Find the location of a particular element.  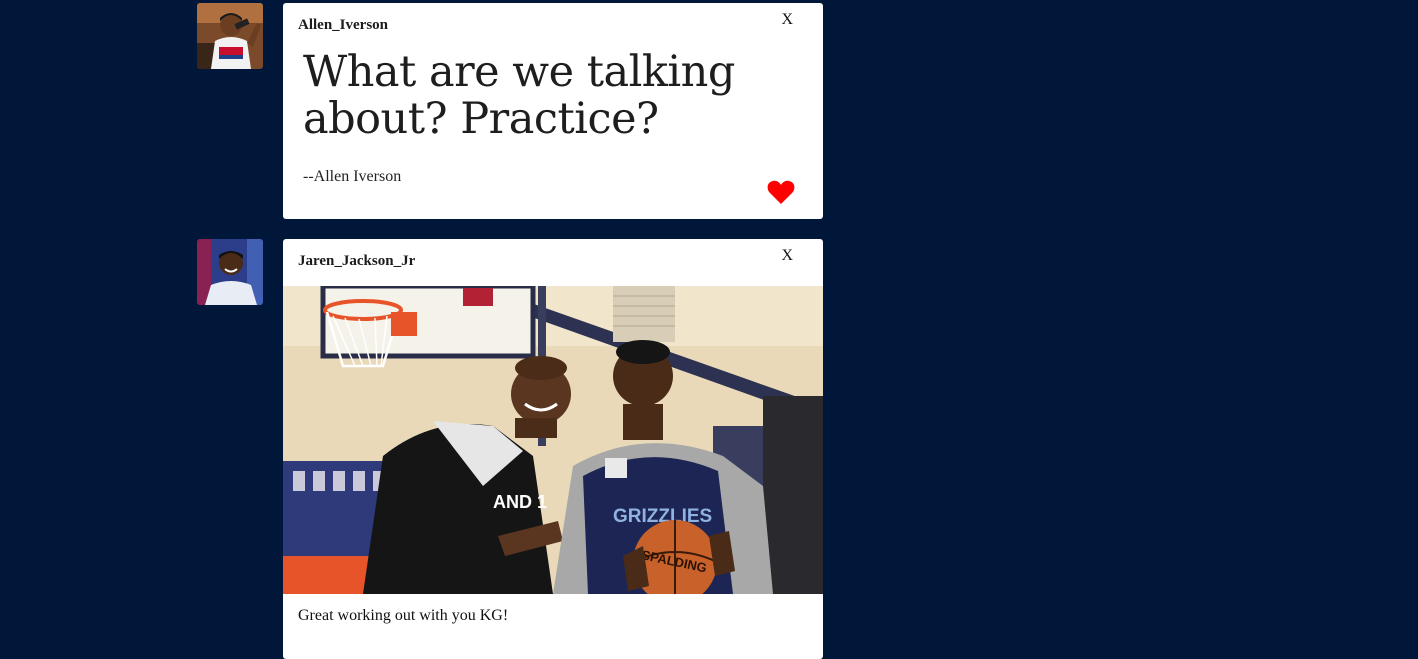

avatar-jaren-jackson-image is located at coordinates (230, 272).